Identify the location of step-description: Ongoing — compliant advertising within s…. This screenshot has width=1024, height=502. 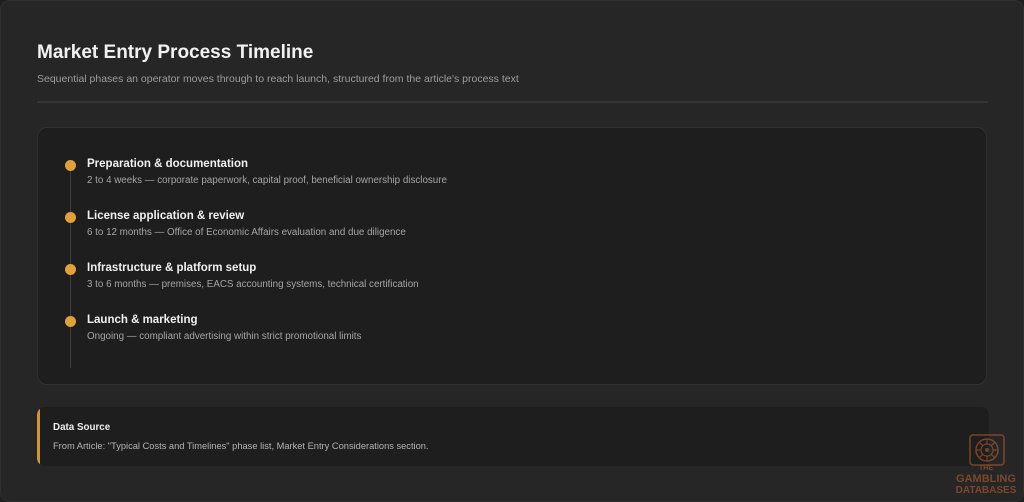
(224, 336).